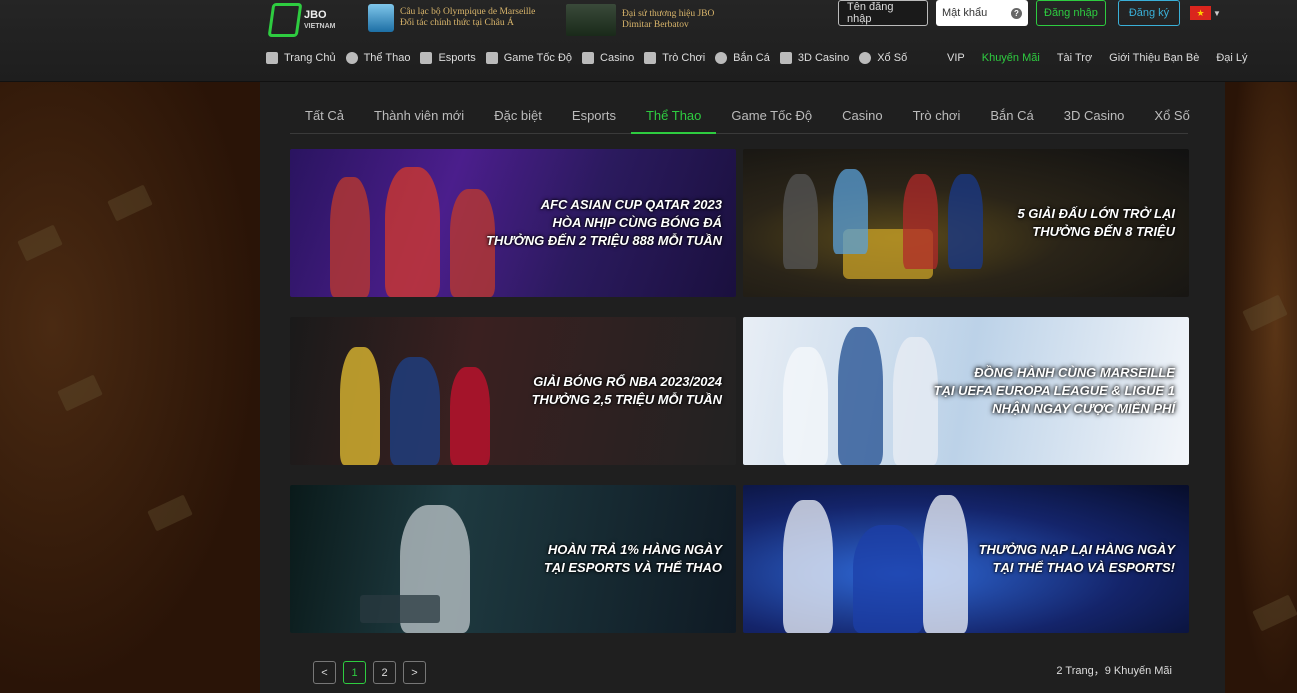  What do you see at coordinates (351, 58) in the screenshot?
I see `soccer-ball-icon` at bounding box center [351, 58].